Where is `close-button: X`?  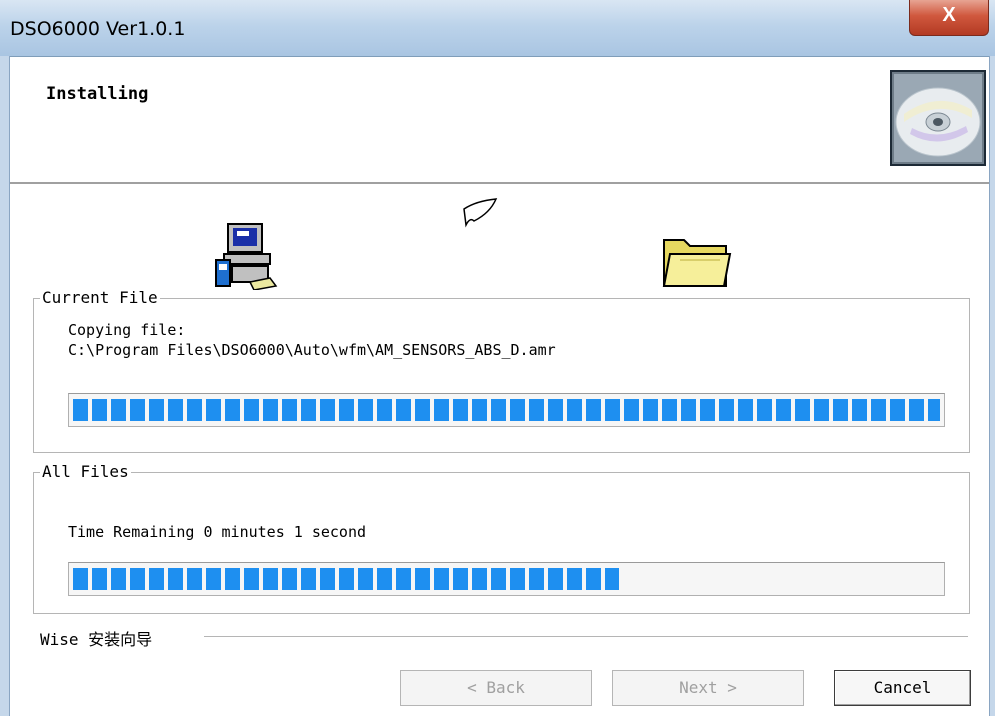 close-button: X is located at coordinates (949, 18).